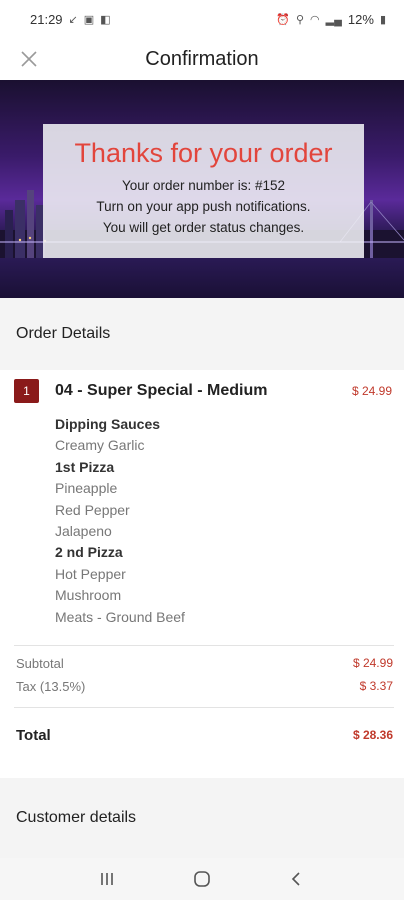  What do you see at coordinates (204, 686) in the screenshot?
I see `tax-row: Tax (13.5%) $ 3.37` at bounding box center [204, 686].